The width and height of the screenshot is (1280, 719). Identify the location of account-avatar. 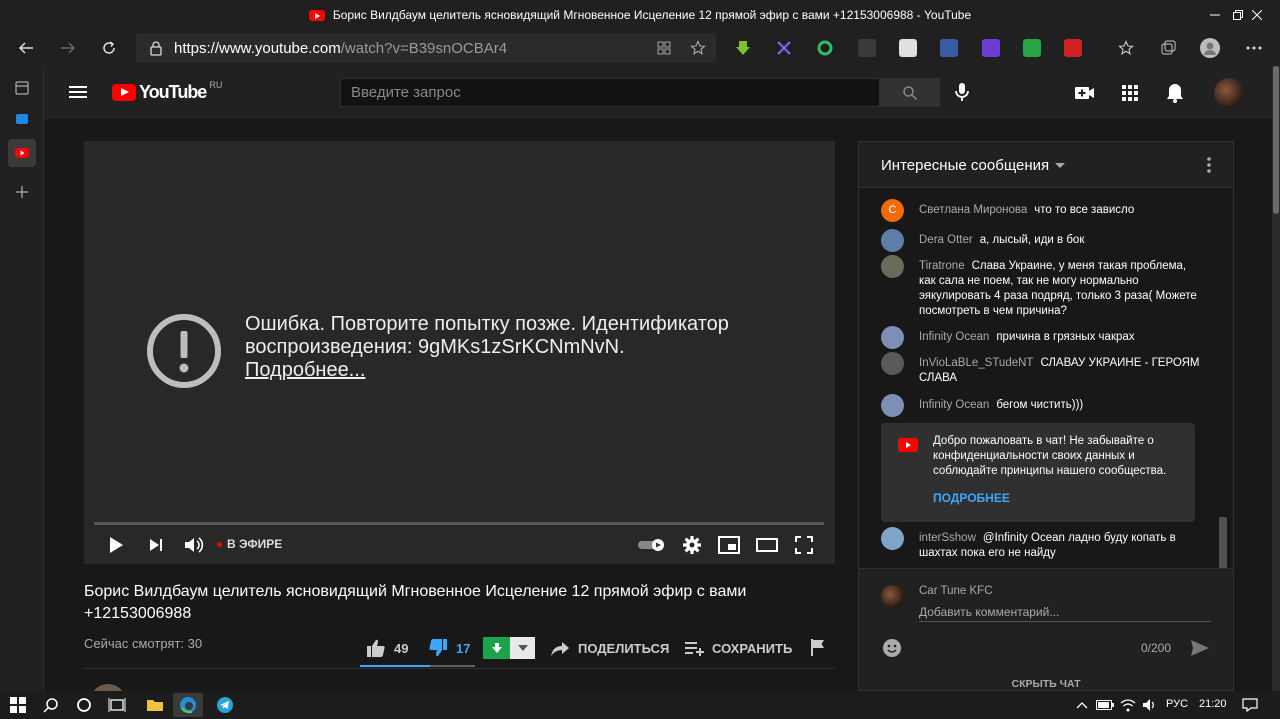
(1229, 93).